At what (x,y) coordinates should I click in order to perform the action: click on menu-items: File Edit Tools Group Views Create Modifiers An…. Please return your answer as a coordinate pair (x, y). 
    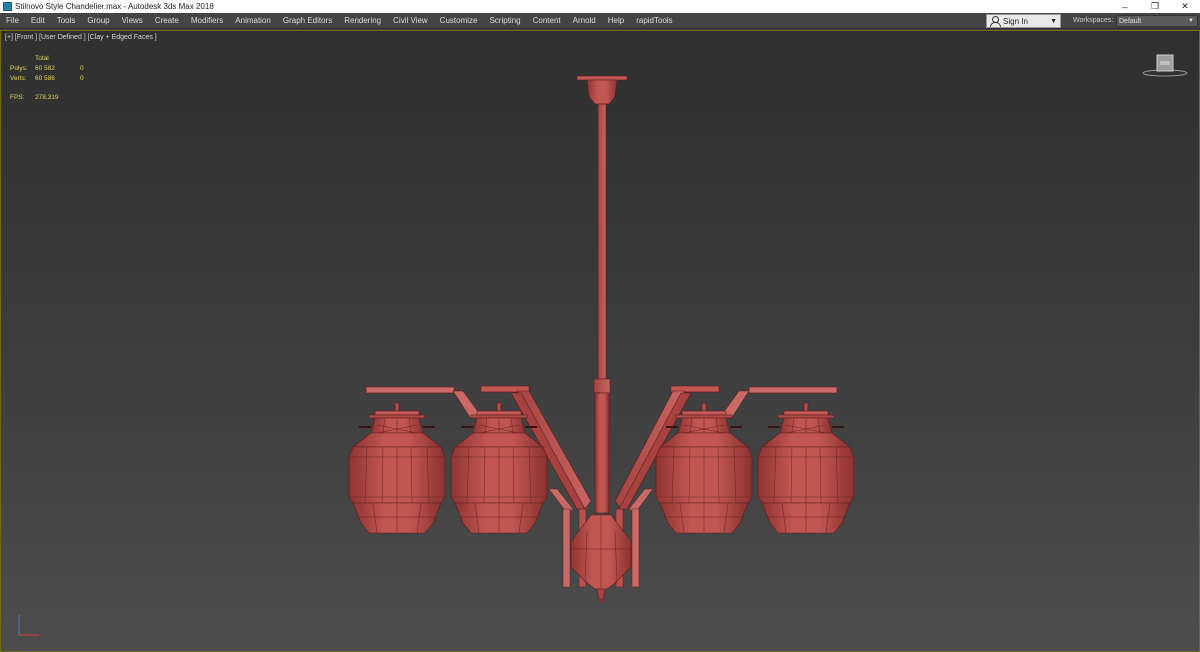
    Looking at the image, I should click on (339, 21).